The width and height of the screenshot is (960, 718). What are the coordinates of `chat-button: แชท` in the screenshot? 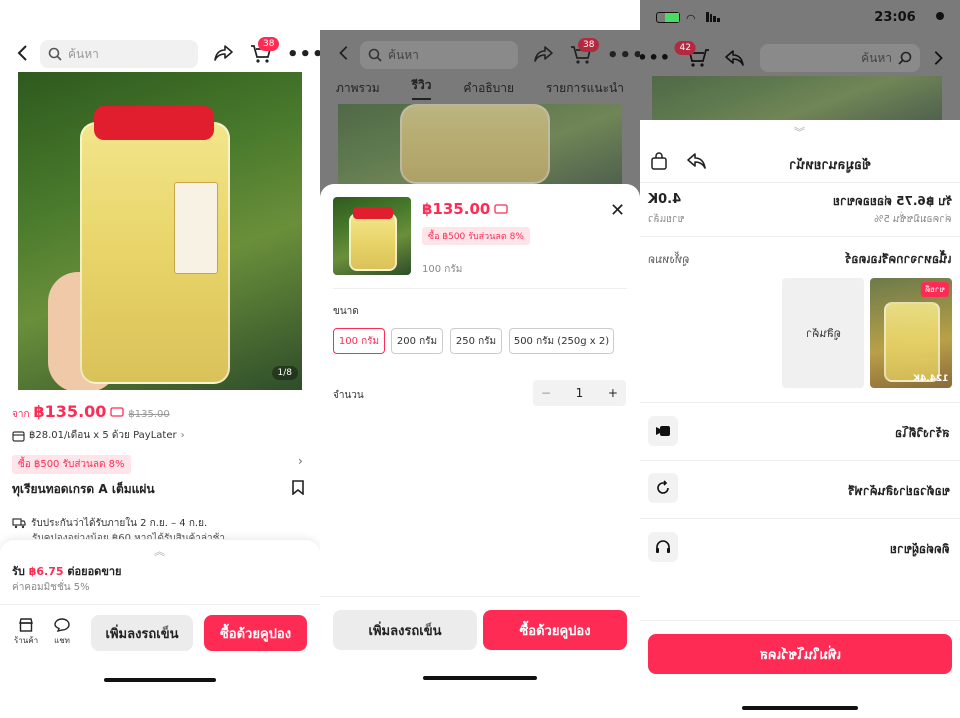 It's located at (62, 632).